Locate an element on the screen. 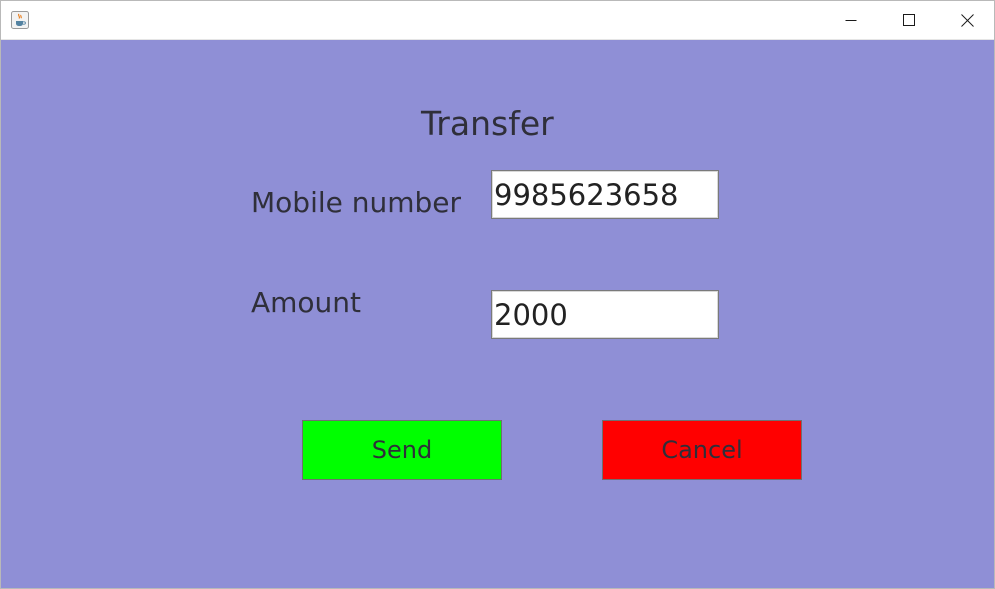 The height and width of the screenshot is (589, 995). maximize-button is located at coordinates (909, 20).